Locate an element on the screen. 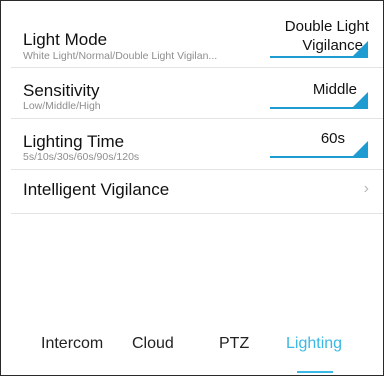 This screenshot has height=376, width=384. lighting-time-title: Lighting Time is located at coordinates (74, 141).